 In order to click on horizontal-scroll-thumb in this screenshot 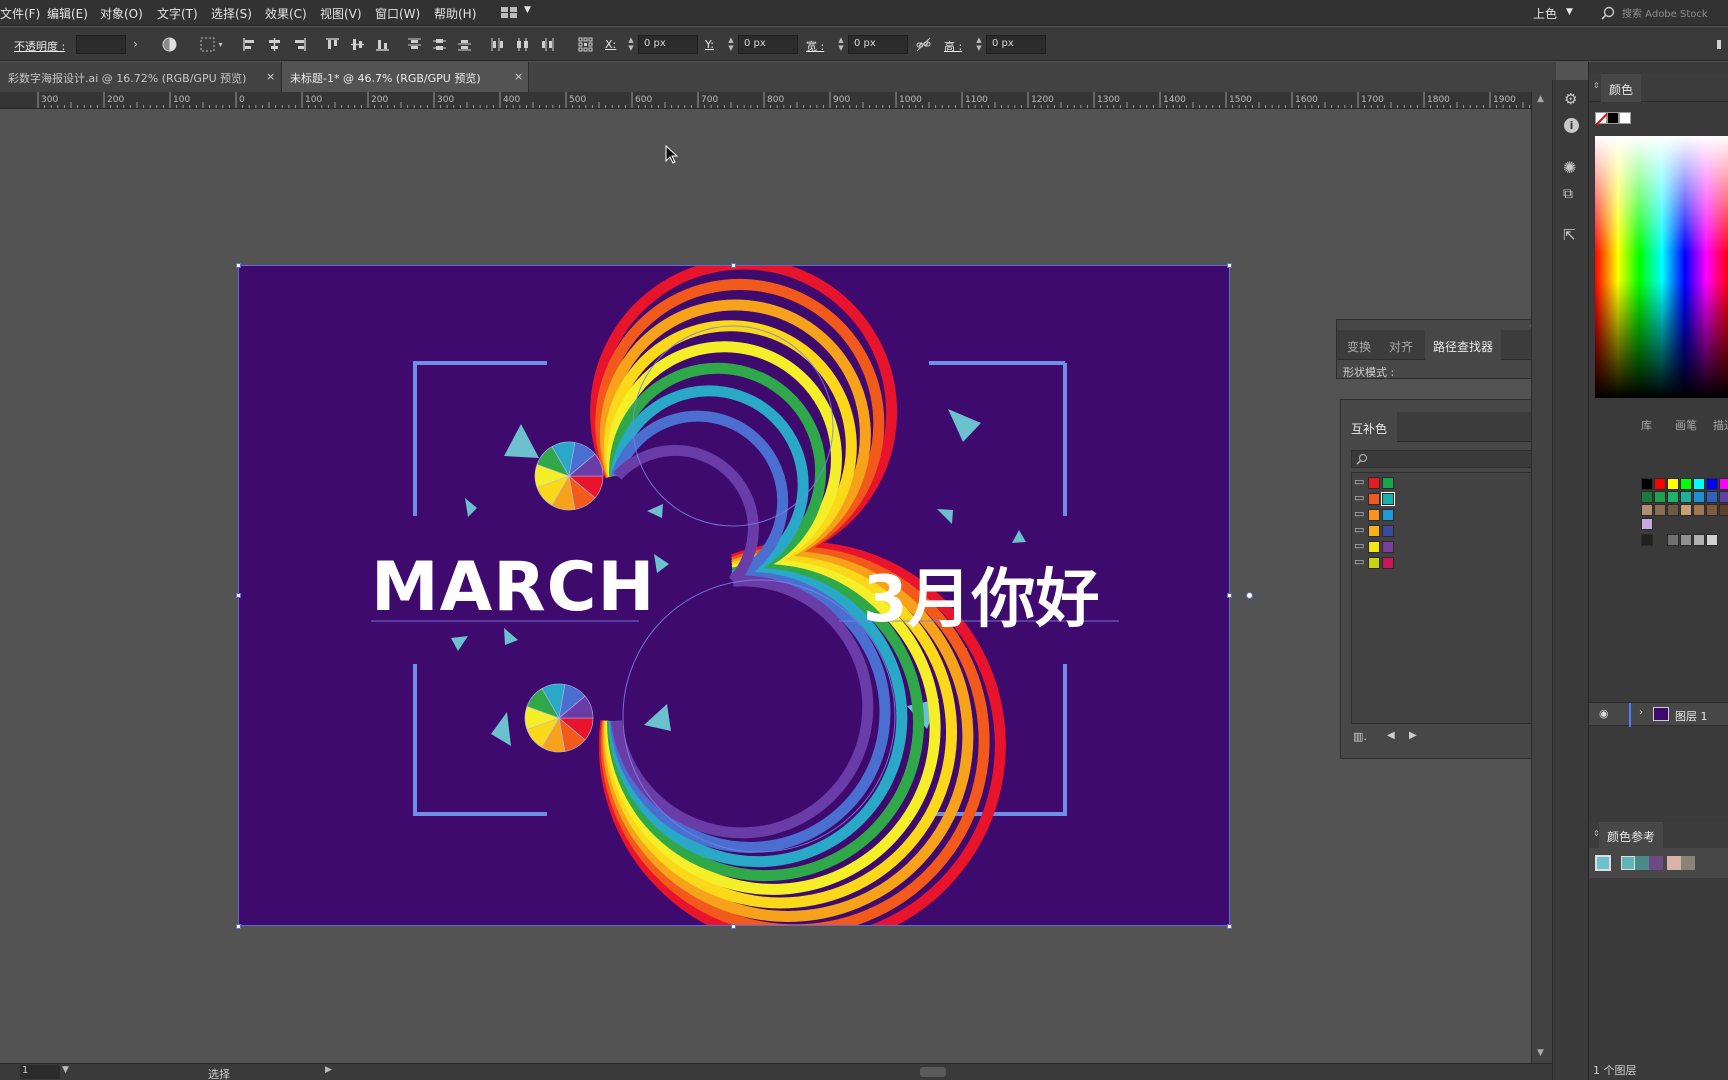, I will do `click(933, 1072)`.